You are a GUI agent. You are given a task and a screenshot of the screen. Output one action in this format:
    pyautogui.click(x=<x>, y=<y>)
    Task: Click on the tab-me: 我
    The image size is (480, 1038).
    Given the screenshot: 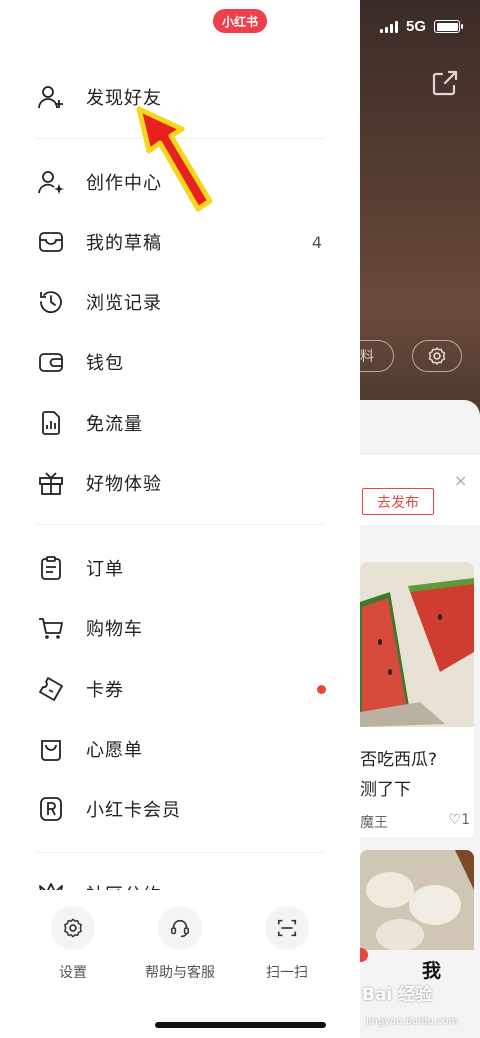 What is the action you would take?
    pyautogui.click(x=431, y=969)
    